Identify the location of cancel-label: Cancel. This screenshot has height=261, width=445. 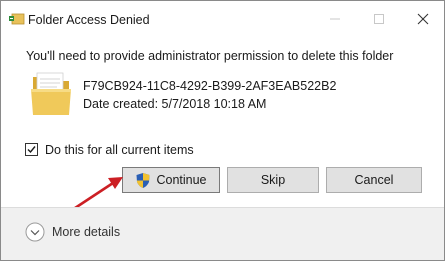
(374, 180).